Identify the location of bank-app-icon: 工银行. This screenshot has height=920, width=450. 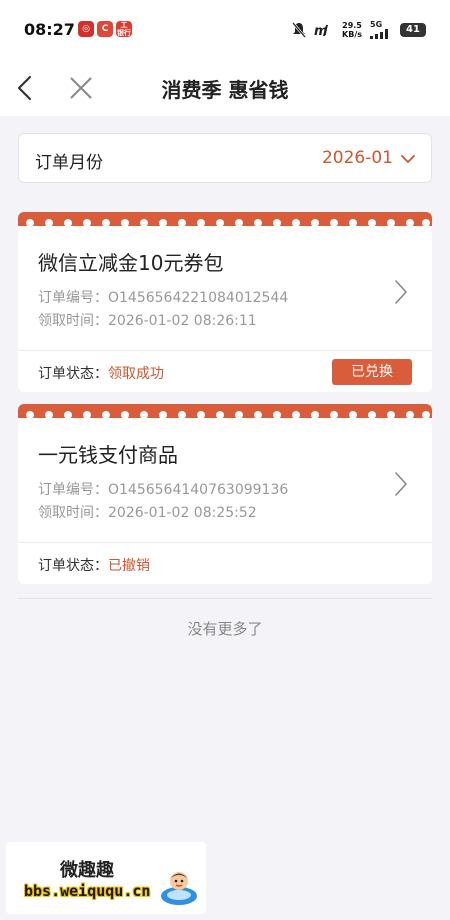
(124, 29).